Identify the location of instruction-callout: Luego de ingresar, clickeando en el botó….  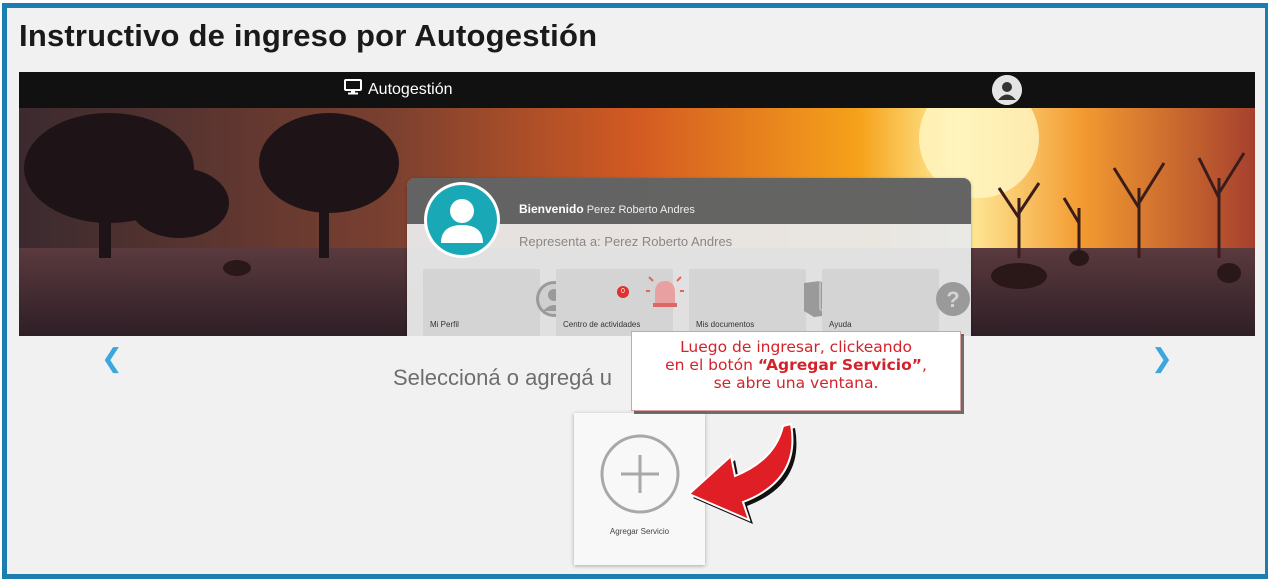
(796, 371).